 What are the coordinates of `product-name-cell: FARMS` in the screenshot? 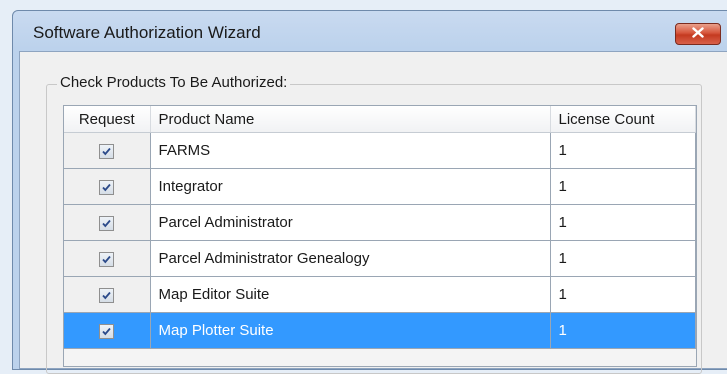 It's located at (350, 150).